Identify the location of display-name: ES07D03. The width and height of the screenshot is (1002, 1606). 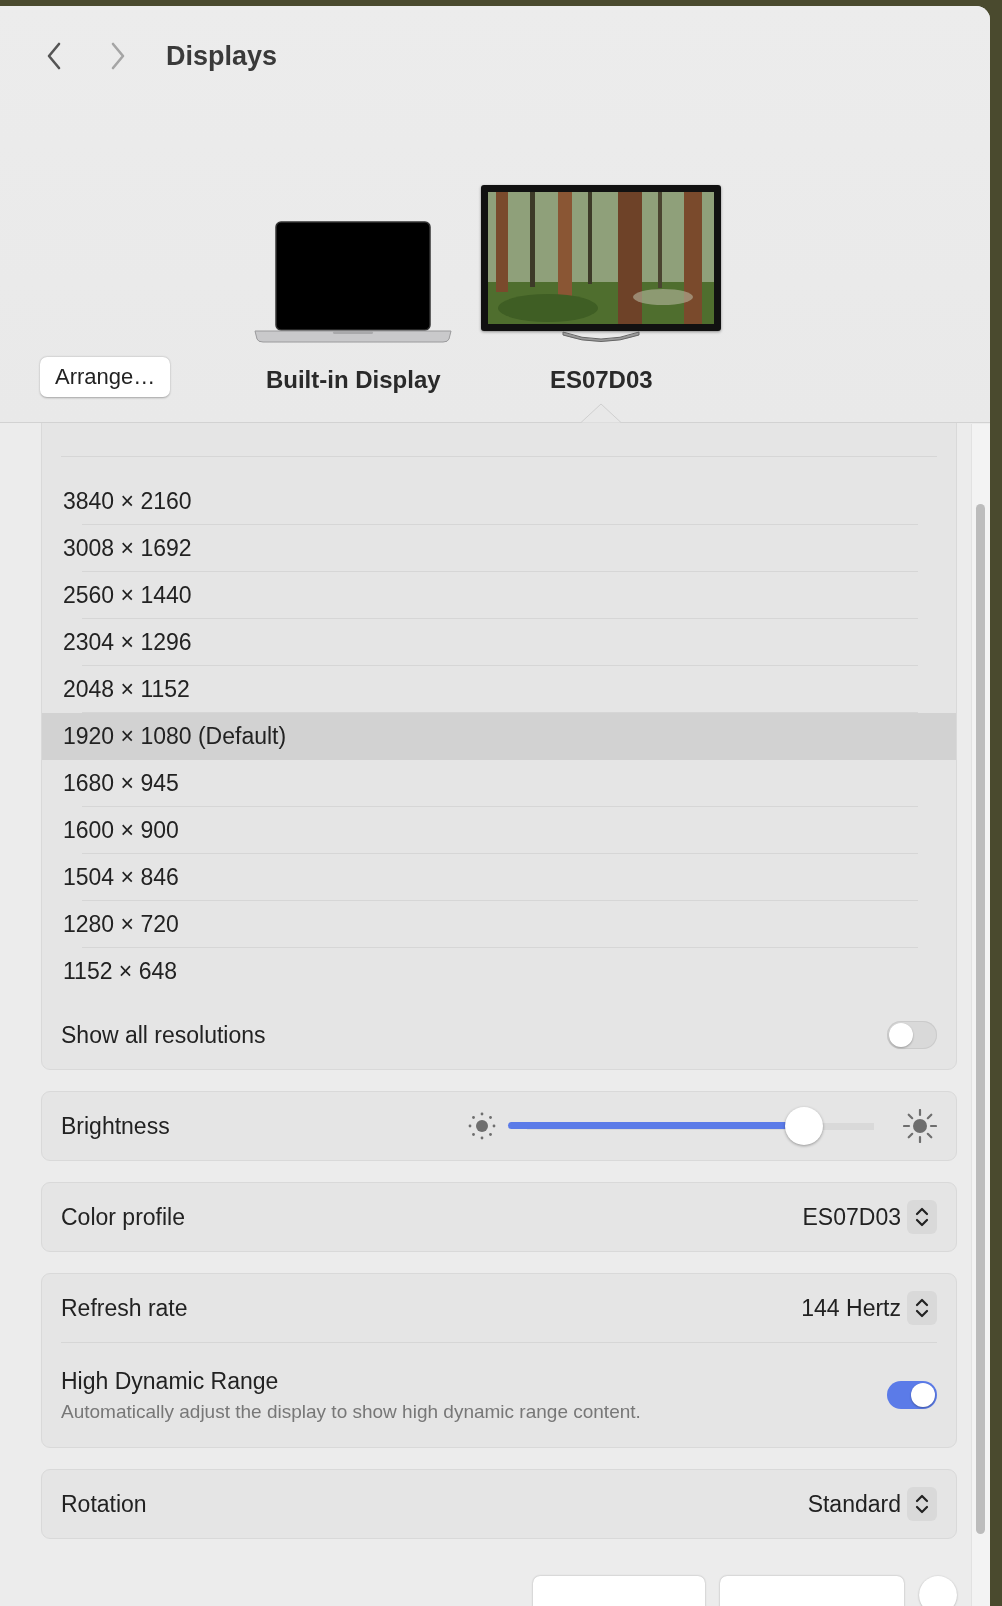
(601, 380).